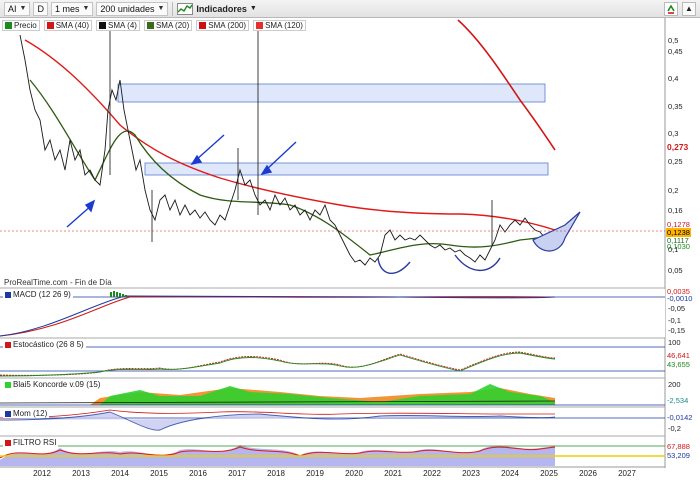 This screenshot has height=480, width=700. I want to click on legend-item-sma40: SMA (40), so click(68, 25).